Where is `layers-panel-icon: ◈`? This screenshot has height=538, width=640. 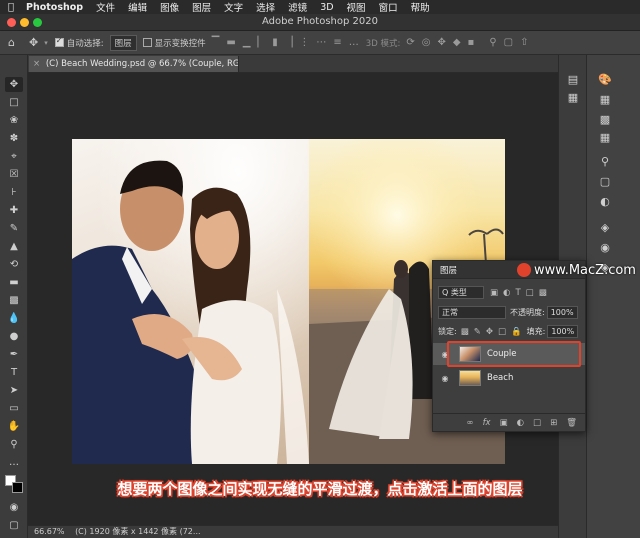 layers-panel-icon: ◈ is located at coordinates (605, 227).